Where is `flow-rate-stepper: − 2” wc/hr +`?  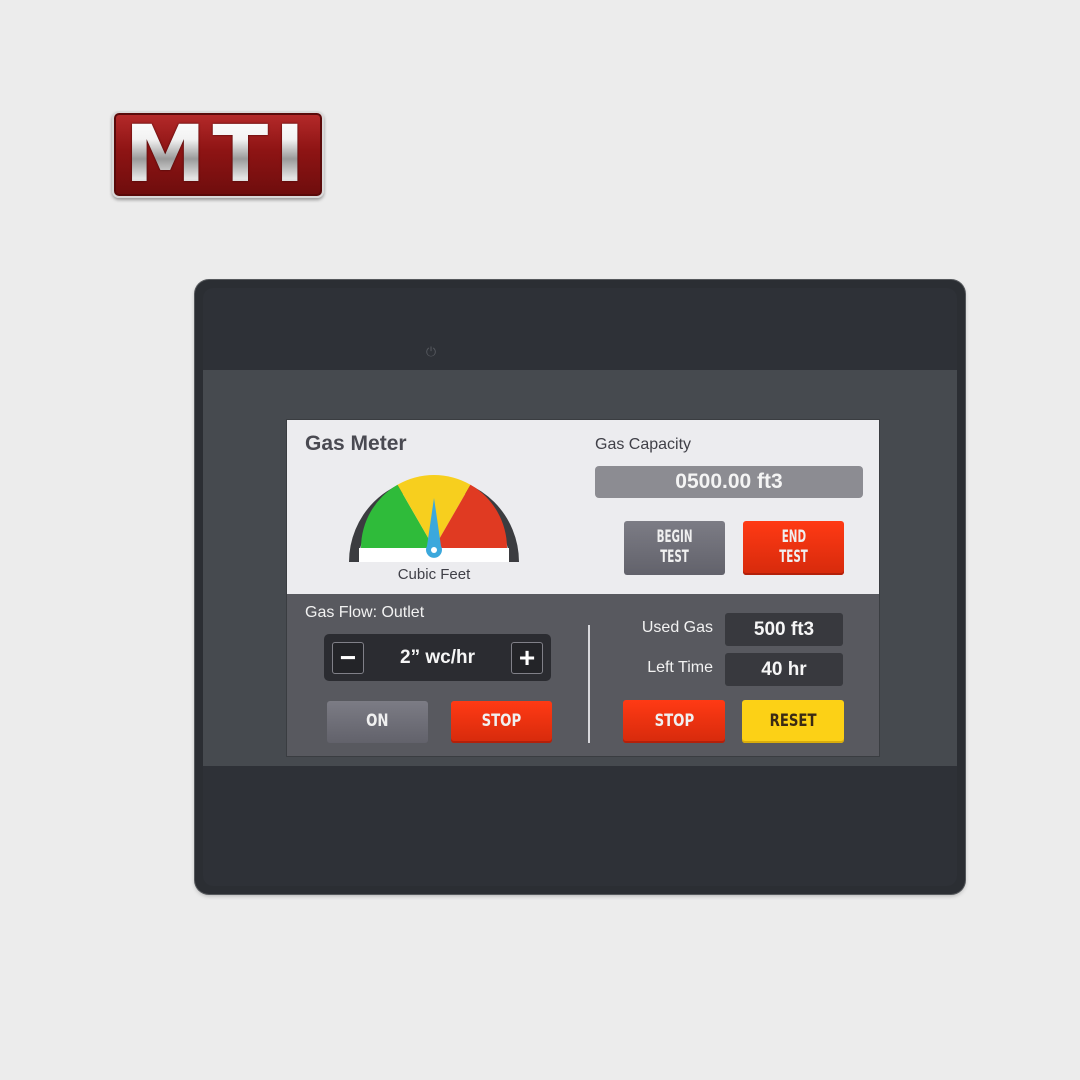
flow-rate-stepper: − 2” wc/hr + is located at coordinates (437, 657).